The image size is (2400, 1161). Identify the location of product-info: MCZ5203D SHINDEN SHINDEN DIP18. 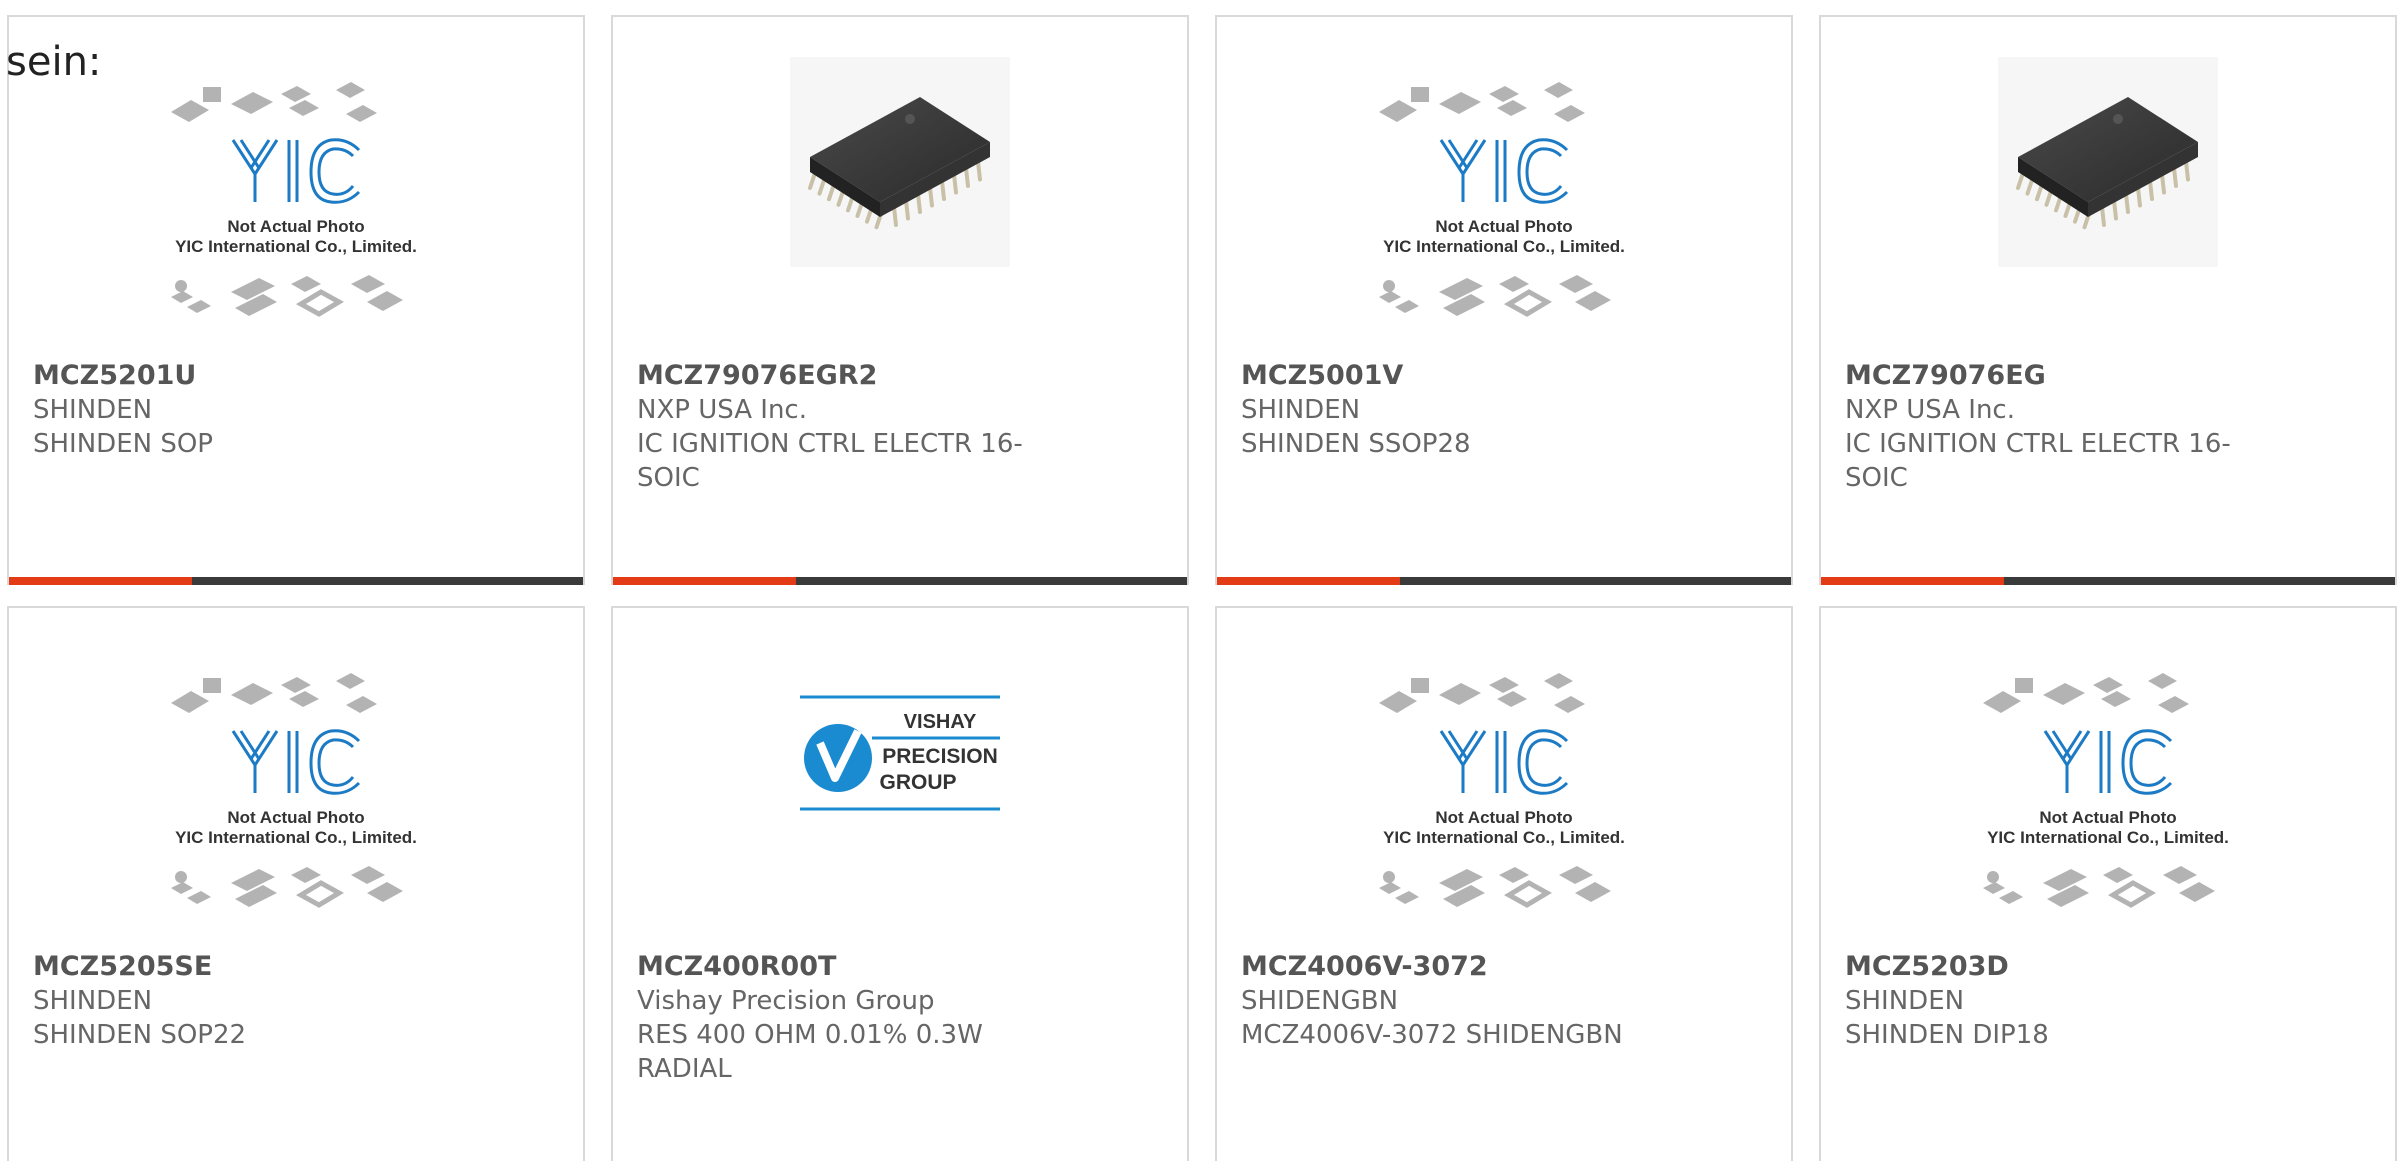
(2055, 1001).